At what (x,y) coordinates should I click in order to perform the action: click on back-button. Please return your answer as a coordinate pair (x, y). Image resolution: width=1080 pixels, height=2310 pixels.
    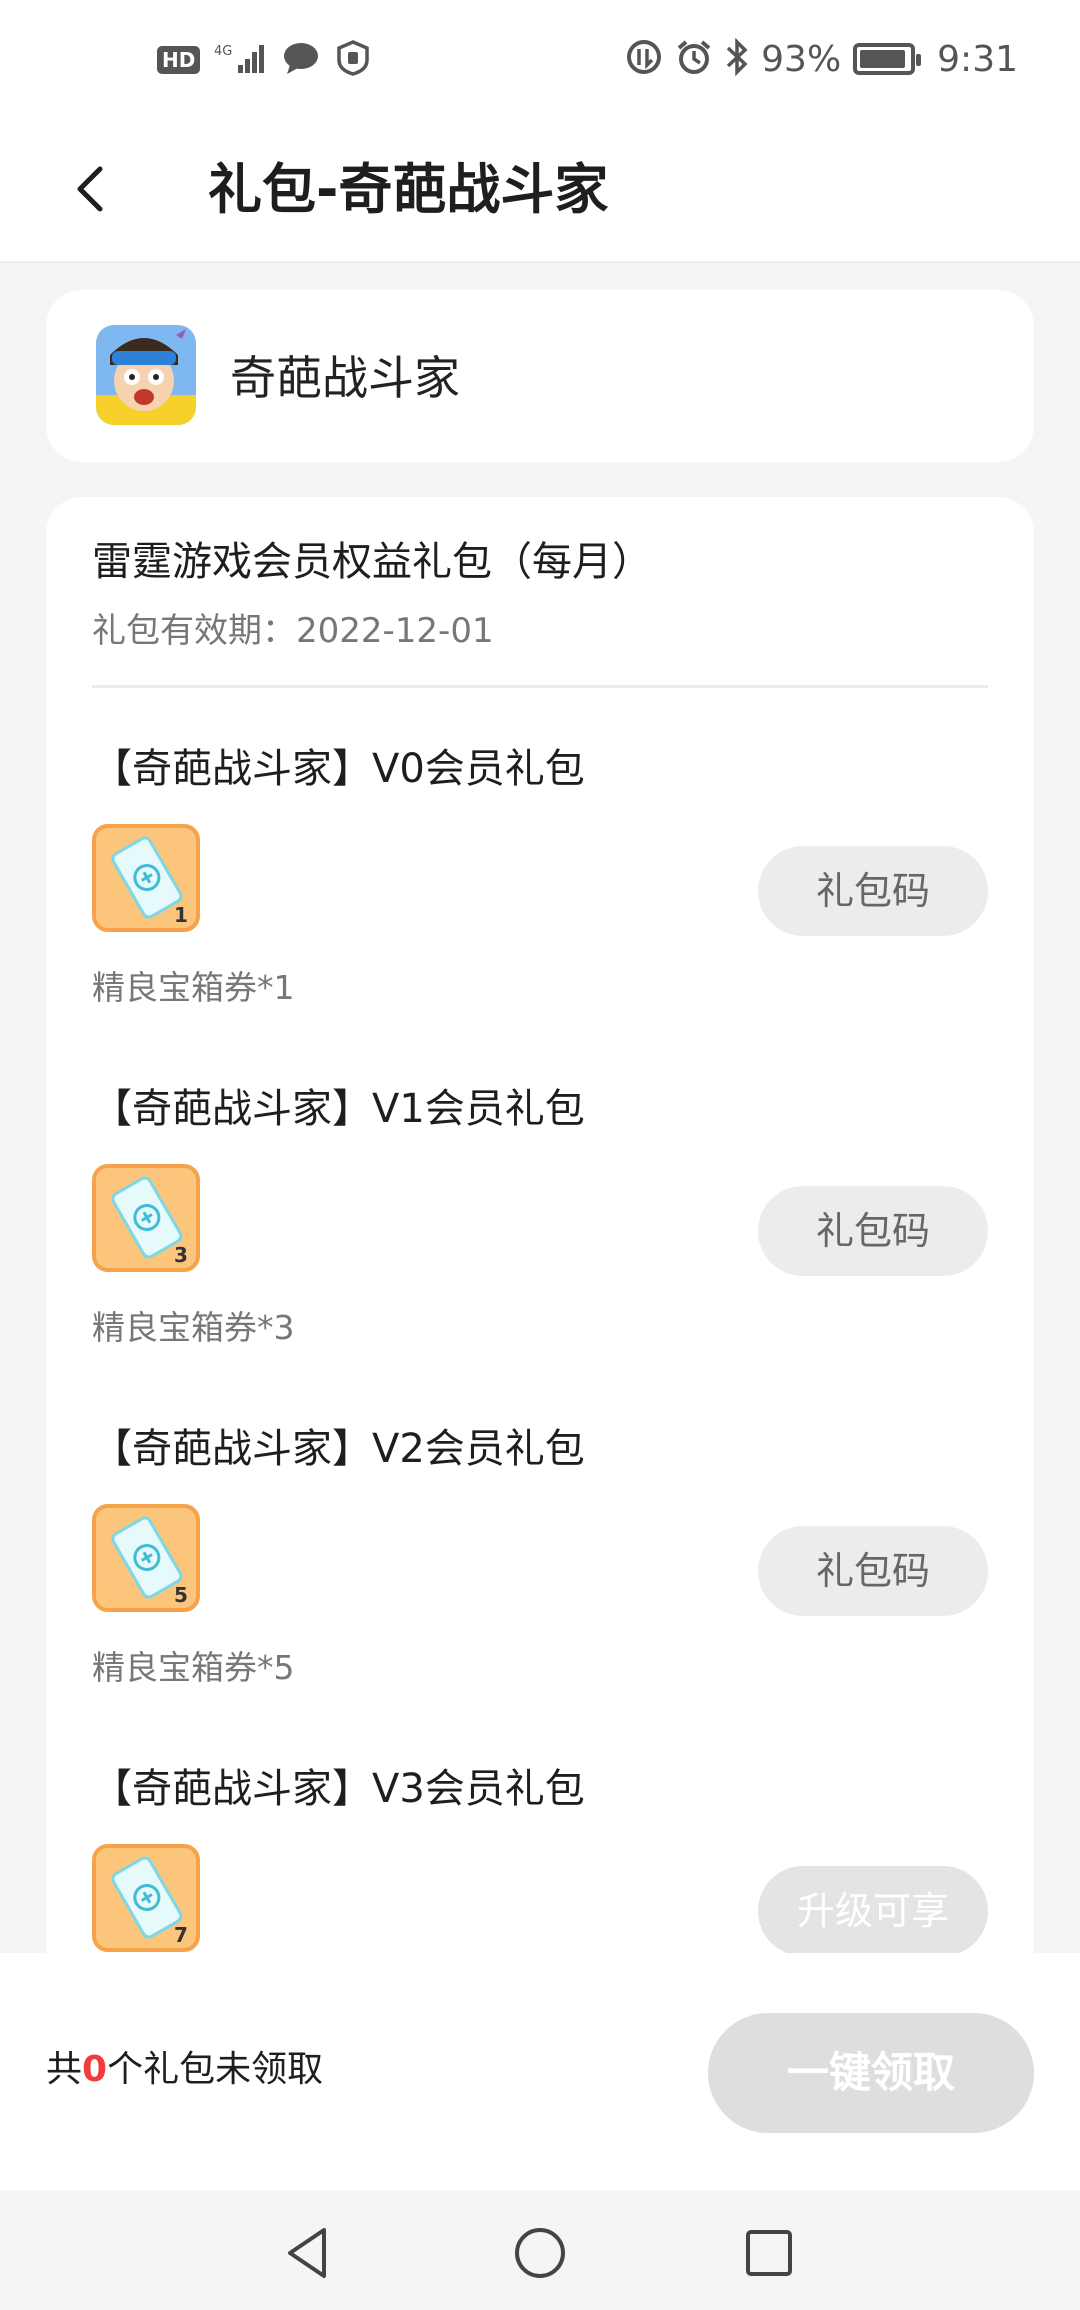
    Looking at the image, I should click on (95, 190).